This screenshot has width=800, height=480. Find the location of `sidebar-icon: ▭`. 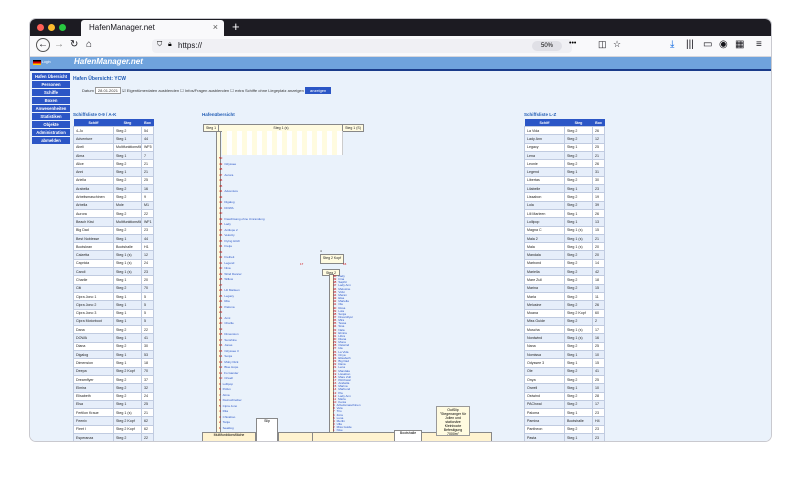

sidebar-icon: ▭ is located at coordinates (707, 44).